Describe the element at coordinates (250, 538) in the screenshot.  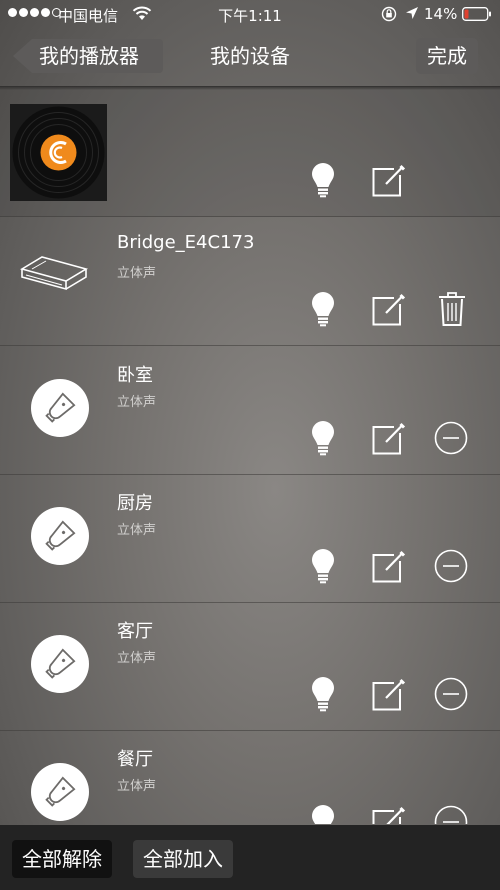
I see `device-row-kitchen: 厨房 立体声` at that location.